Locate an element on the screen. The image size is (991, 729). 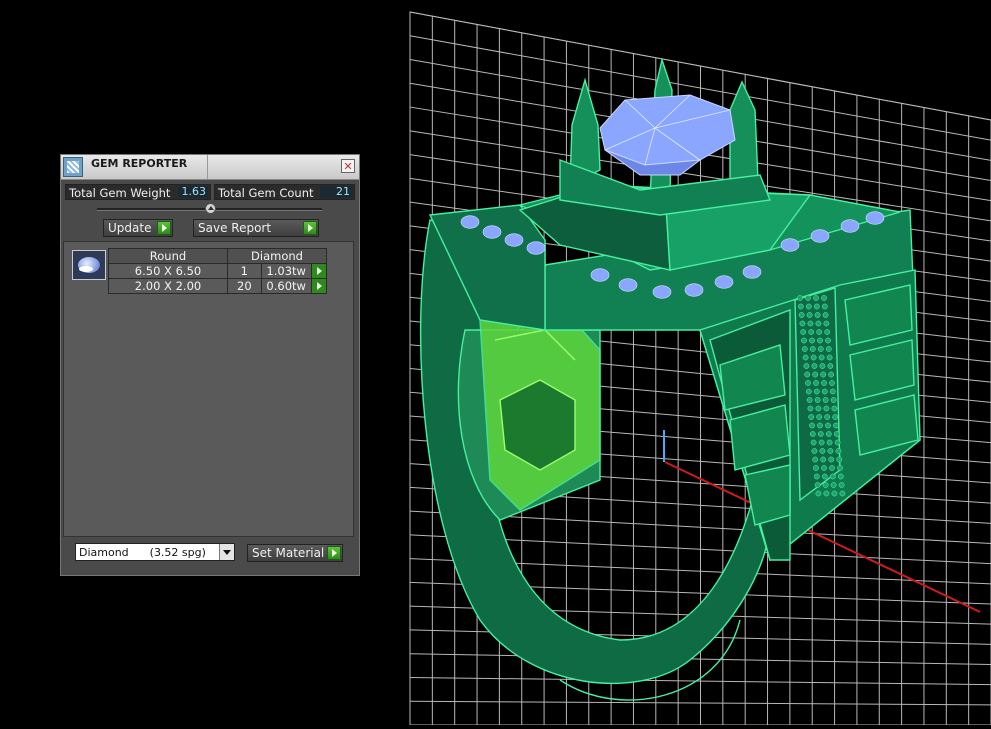
panel-title: GEM REPORTER is located at coordinates (139, 163).